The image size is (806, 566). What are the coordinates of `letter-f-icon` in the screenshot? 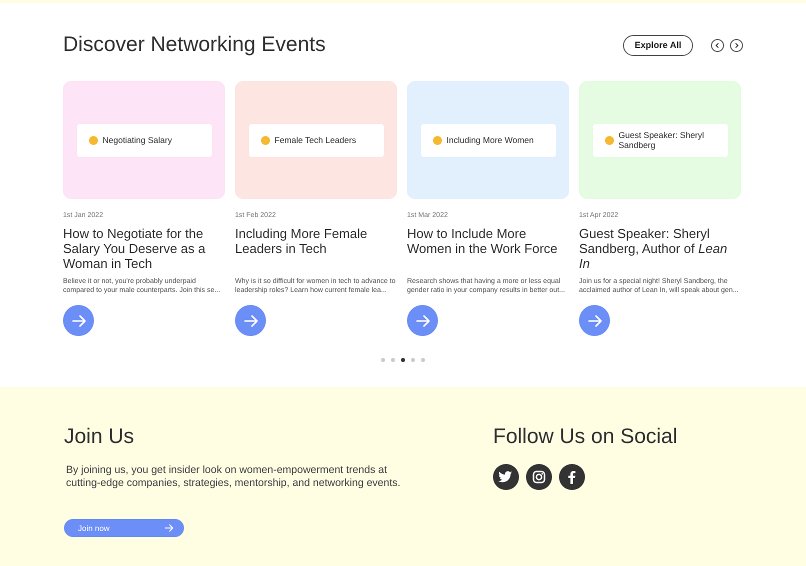 It's located at (572, 477).